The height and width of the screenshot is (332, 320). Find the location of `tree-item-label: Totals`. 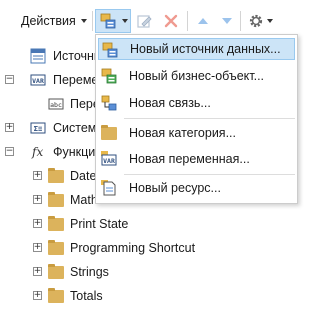

tree-item-label: Totals is located at coordinates (86, 296).